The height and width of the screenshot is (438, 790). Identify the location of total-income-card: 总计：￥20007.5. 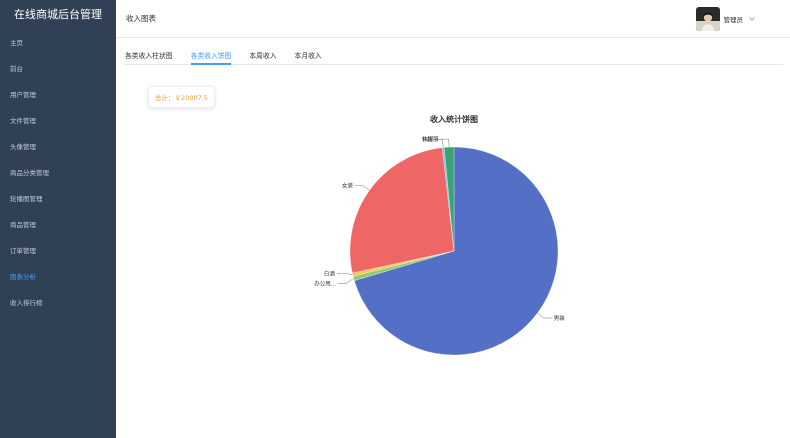
(181, 97).